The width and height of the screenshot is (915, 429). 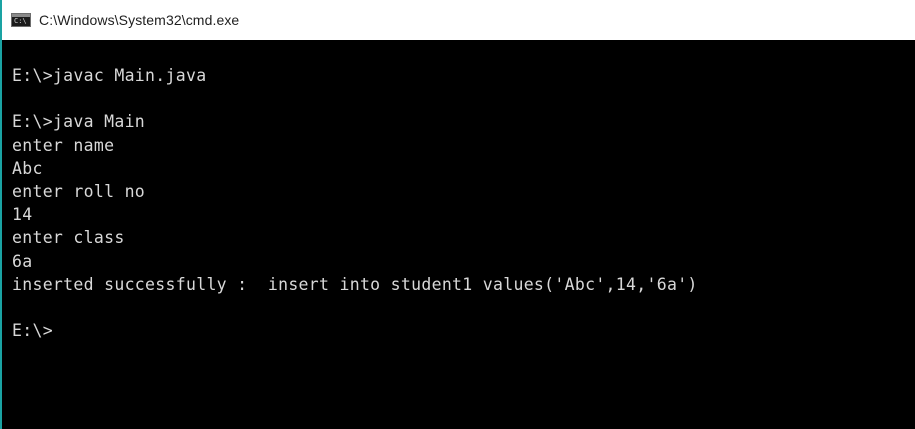 I want to click on cmd-console-icon: C:\, so click(x=21, y=20).